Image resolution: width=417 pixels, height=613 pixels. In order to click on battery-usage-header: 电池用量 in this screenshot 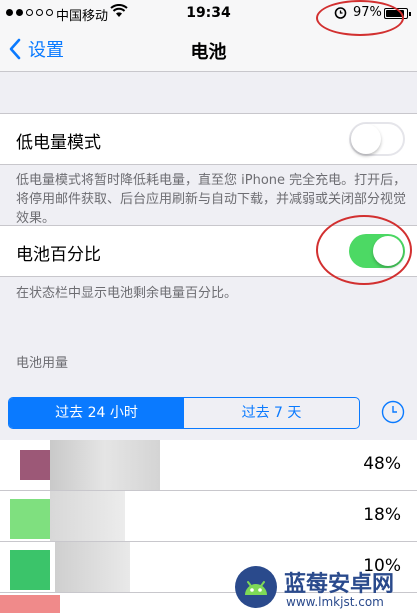, I will do `click(42, 363)`.